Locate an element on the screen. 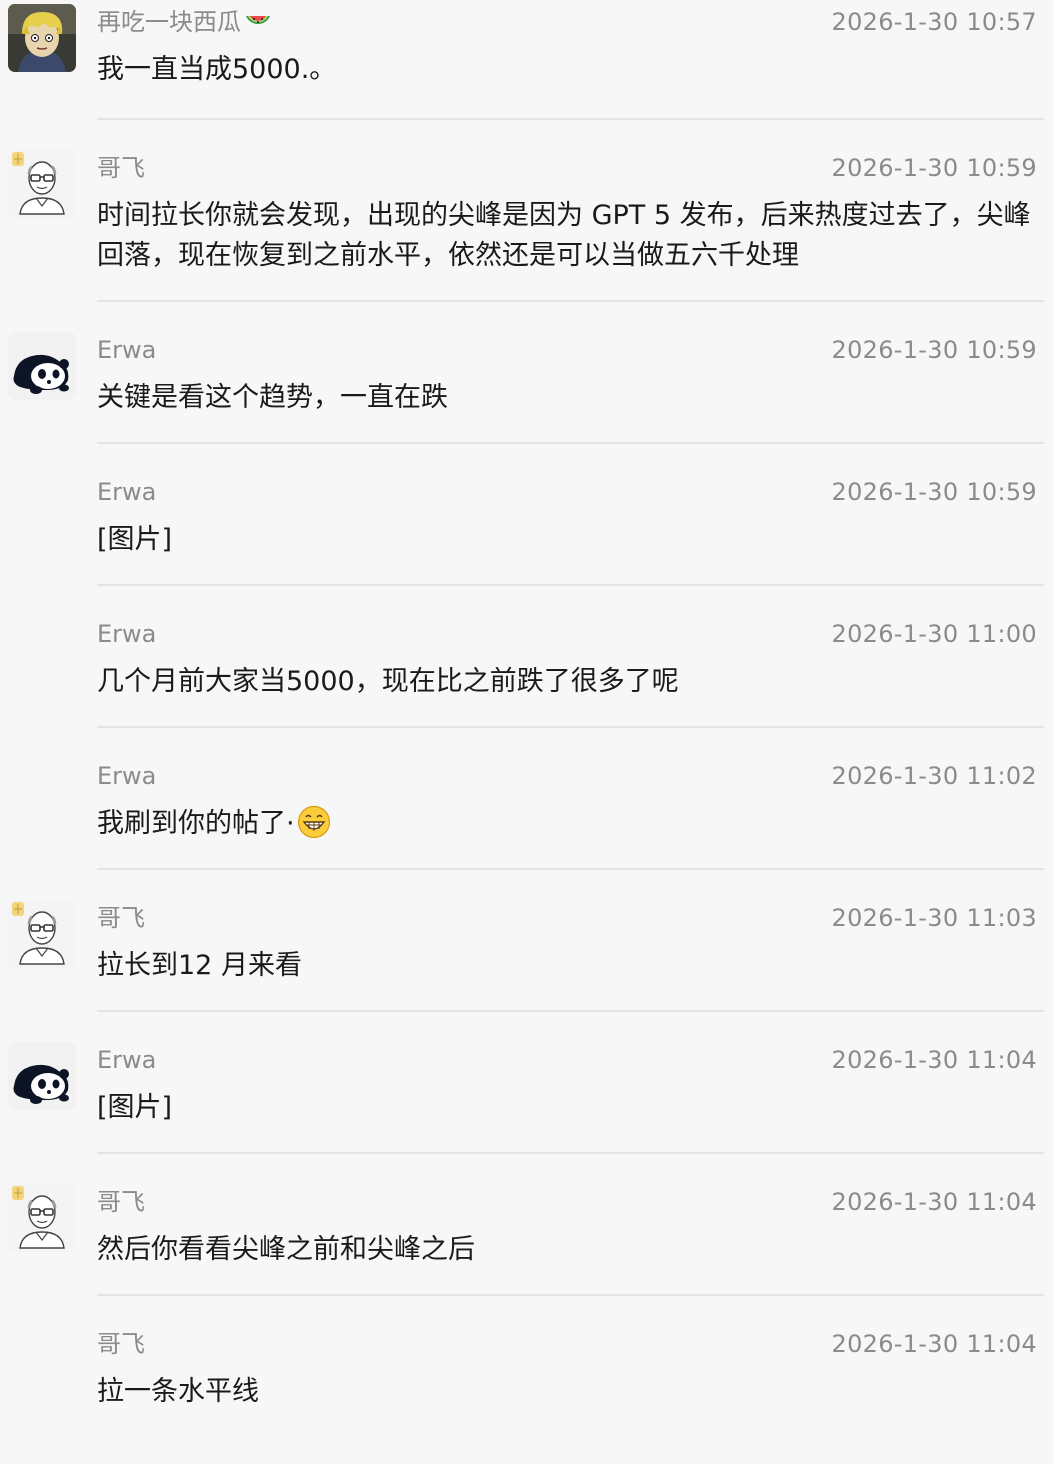  blonde-character-avatar-icon is located at coordinates (42, 38).